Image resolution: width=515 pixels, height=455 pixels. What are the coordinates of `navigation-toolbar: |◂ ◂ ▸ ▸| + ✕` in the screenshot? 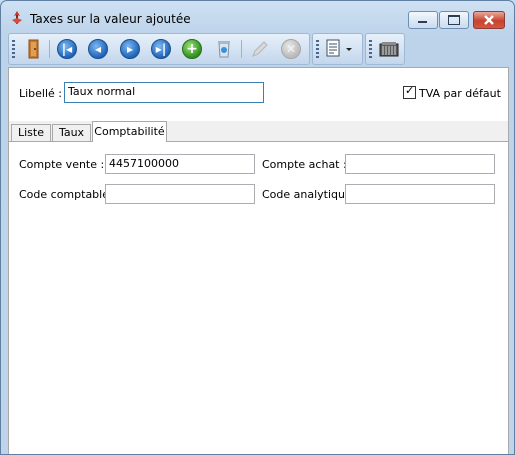 It's located at (159, 49).